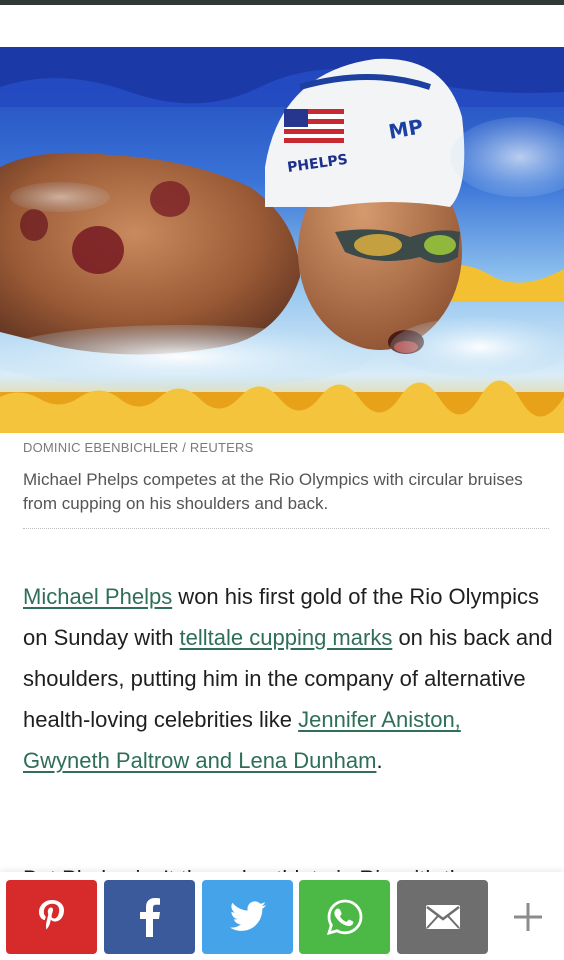 The image size is (564, 960). I want to click on pinterest-share-button, so click(51, 917).